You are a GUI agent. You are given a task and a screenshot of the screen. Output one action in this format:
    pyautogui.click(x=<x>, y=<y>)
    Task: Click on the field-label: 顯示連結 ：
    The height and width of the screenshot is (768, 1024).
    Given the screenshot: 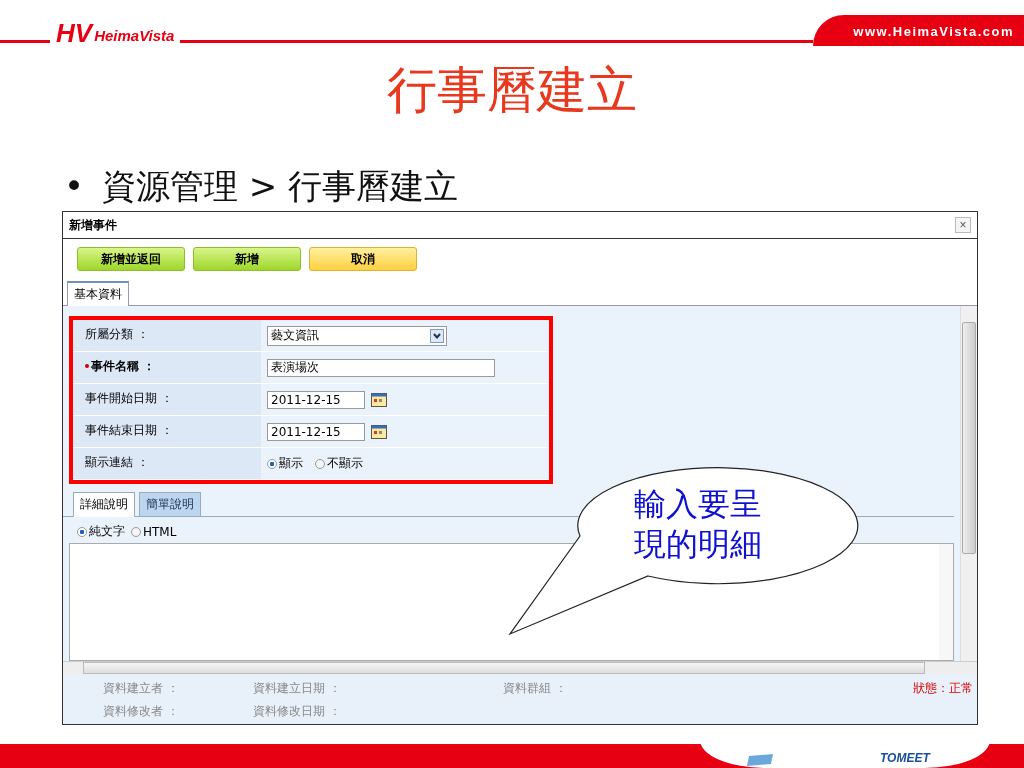 What is the action you would take?
    pyautogui.click(x=117, y=463)
    